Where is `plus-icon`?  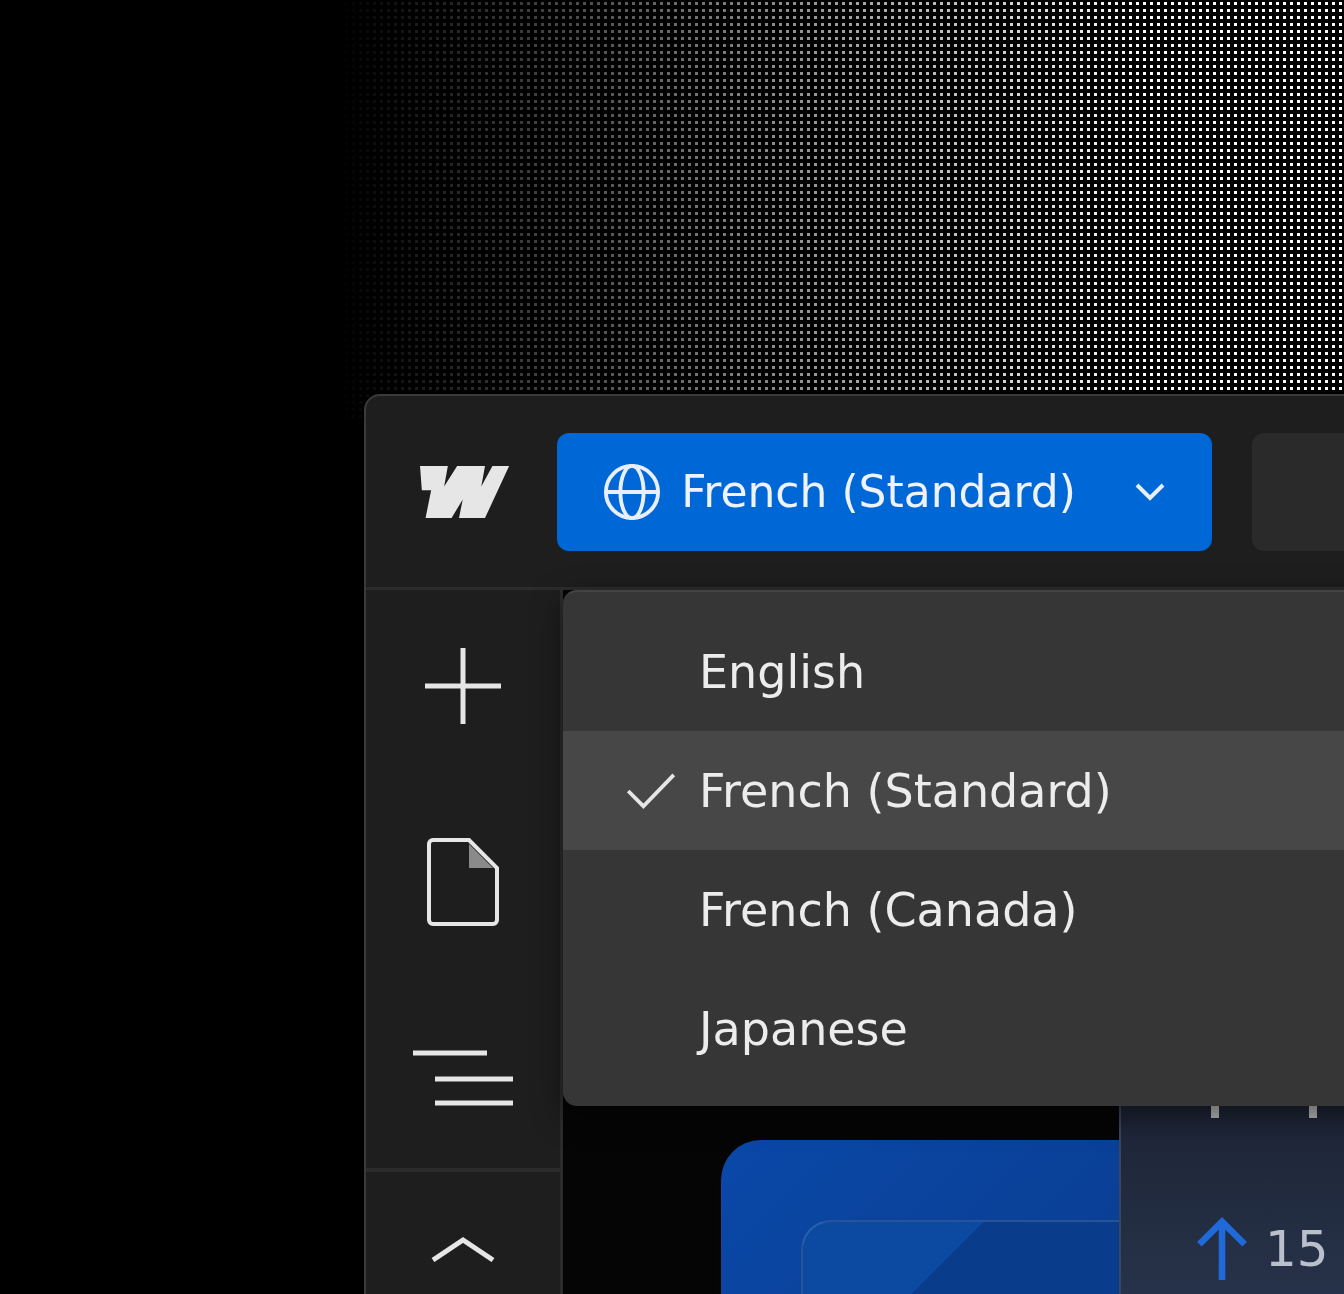 plus-icon is located at coordinates (463, 686).